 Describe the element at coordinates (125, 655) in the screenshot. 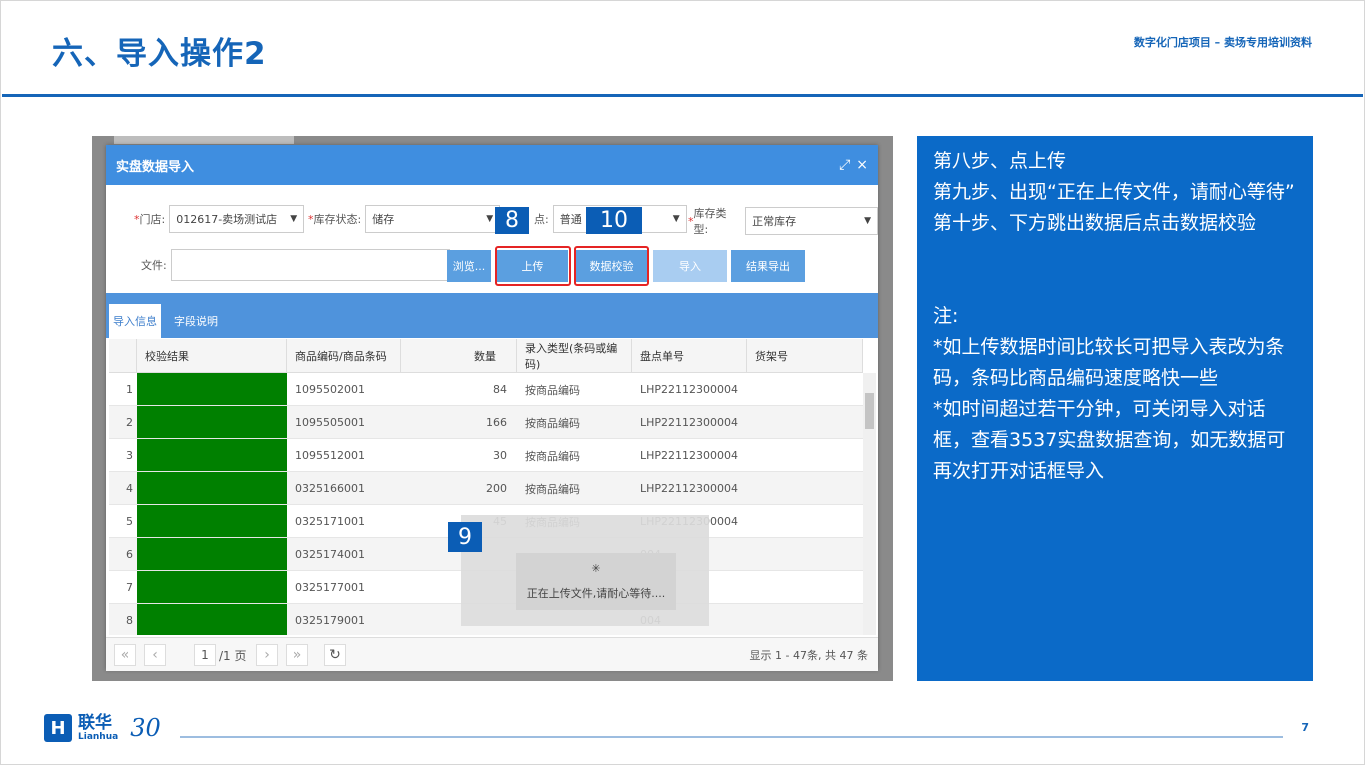

I see `first-page-button: «` at that location.